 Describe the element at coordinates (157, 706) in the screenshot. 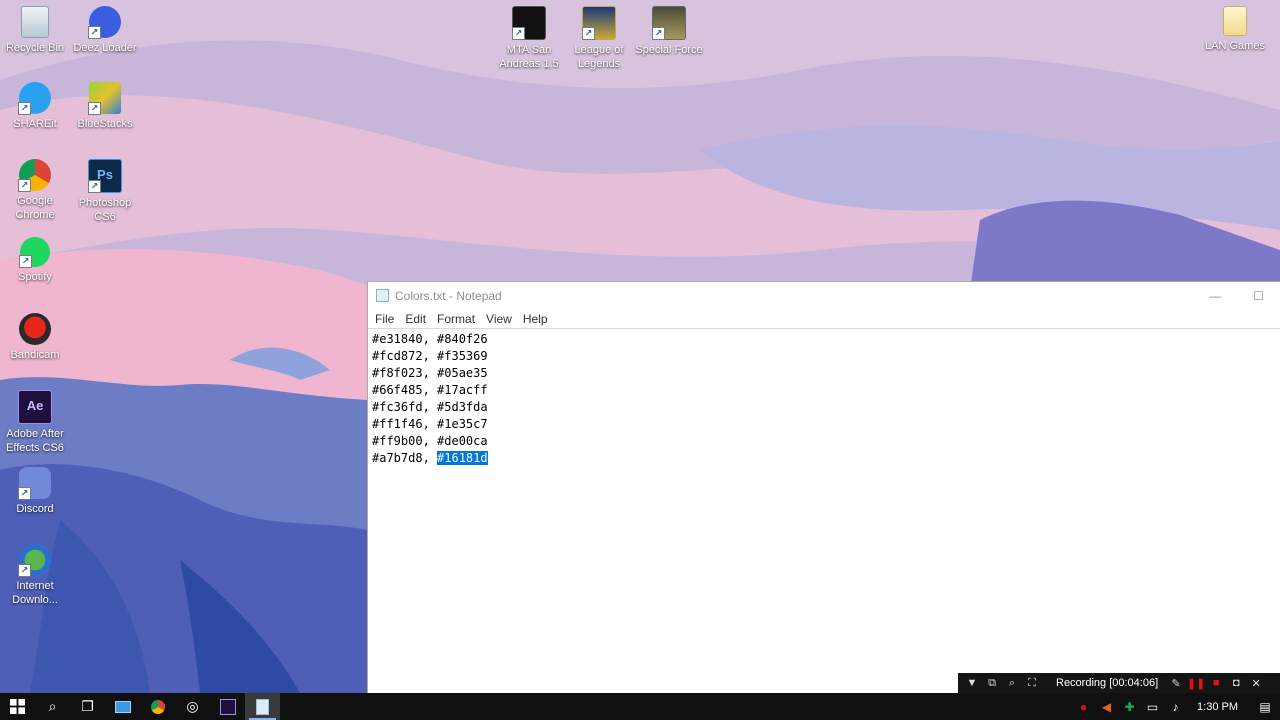

I see `taskbar-chrome` at that location.